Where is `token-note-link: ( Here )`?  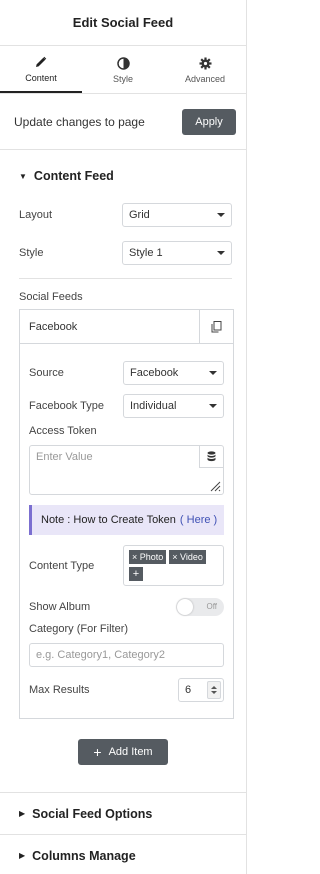
token-note-link: ( Here ) is located at coordinates (198, 520).